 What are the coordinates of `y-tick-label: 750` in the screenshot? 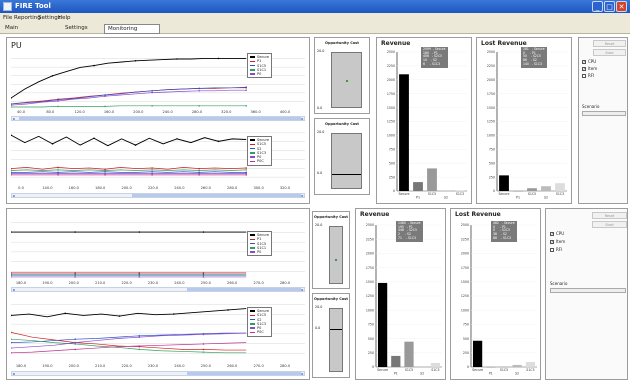 It's located at (492, 150).